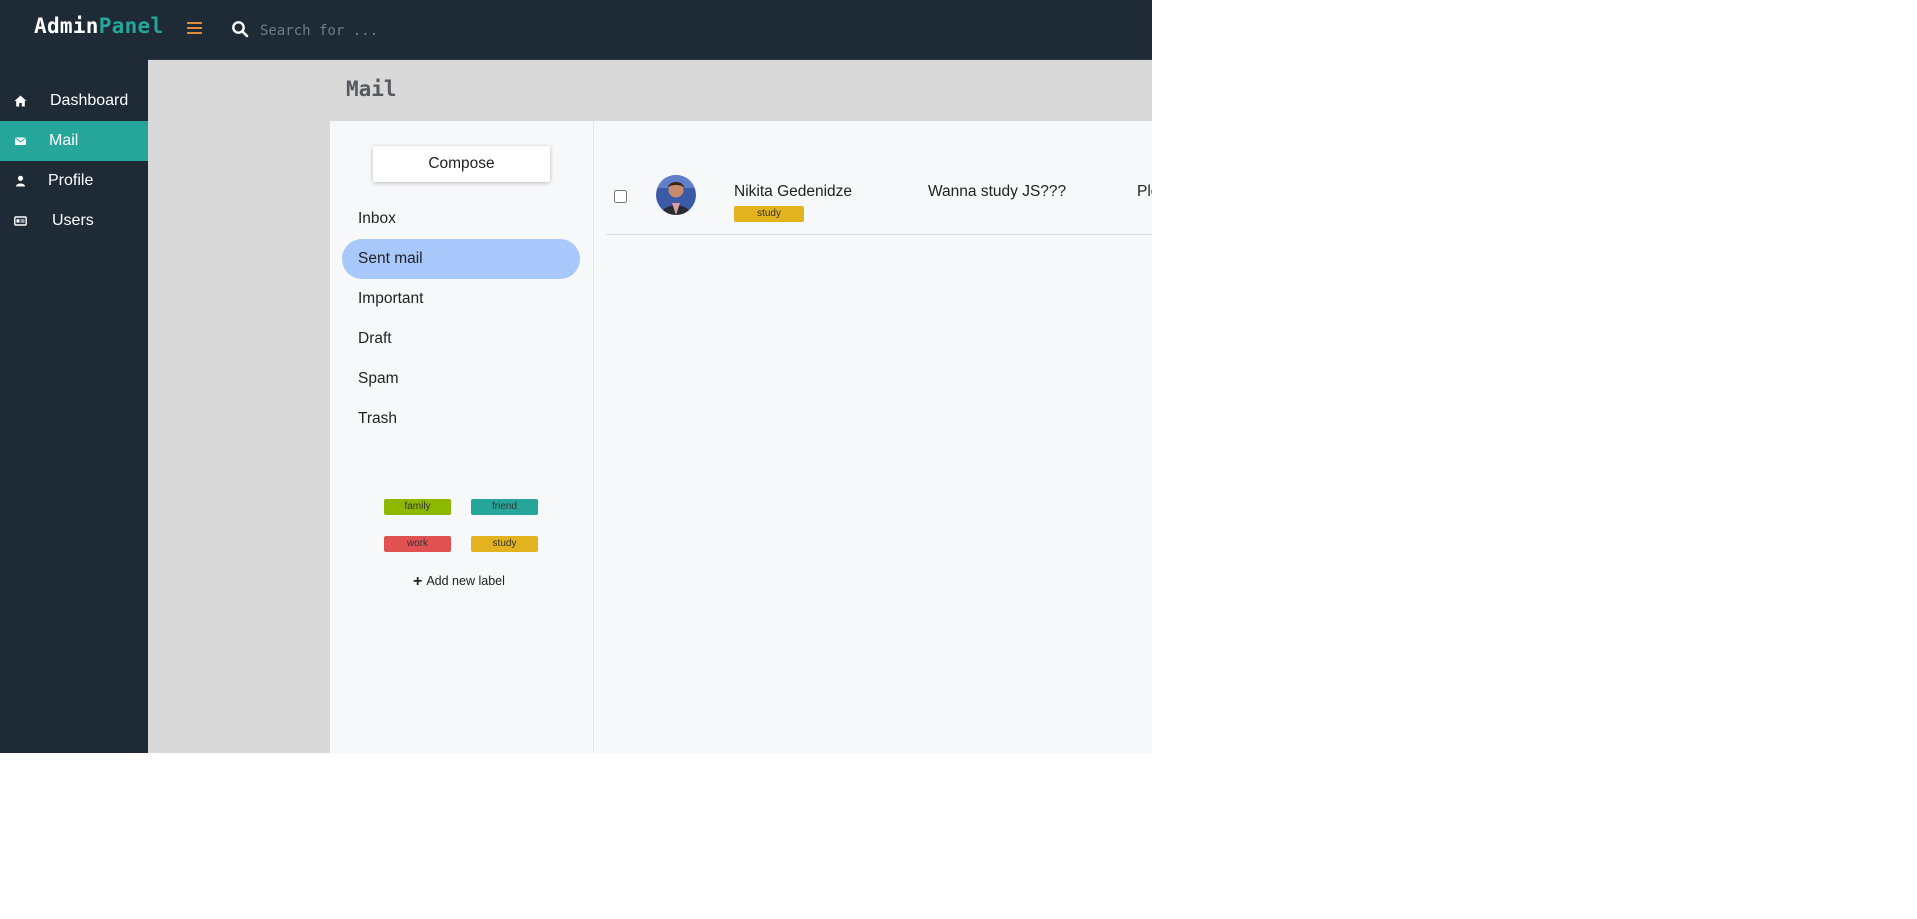 The height and width of the screenshot is (919, 1917). What do you see at coordinates (461, 339) in the screenshot?
I see `folder-draft: Draft` at bounding box center [461, 339].